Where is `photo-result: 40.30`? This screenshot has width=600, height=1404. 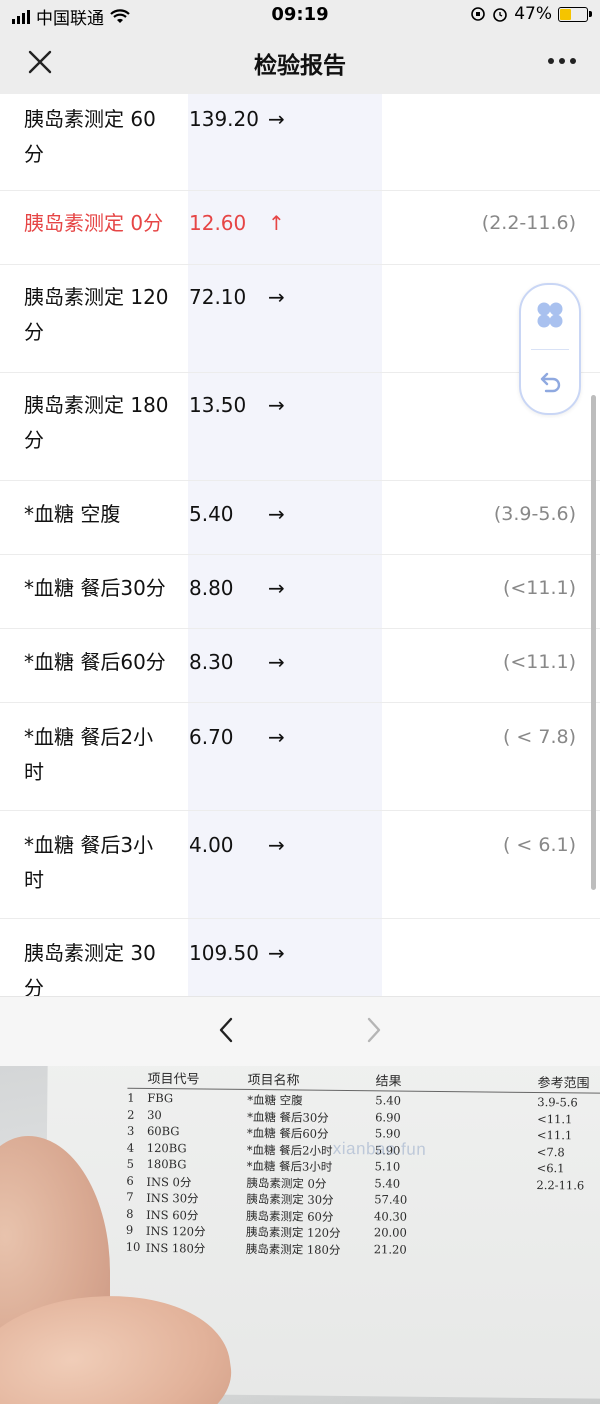 photo-result: 40.30 is located at coordinates (391, 1216).